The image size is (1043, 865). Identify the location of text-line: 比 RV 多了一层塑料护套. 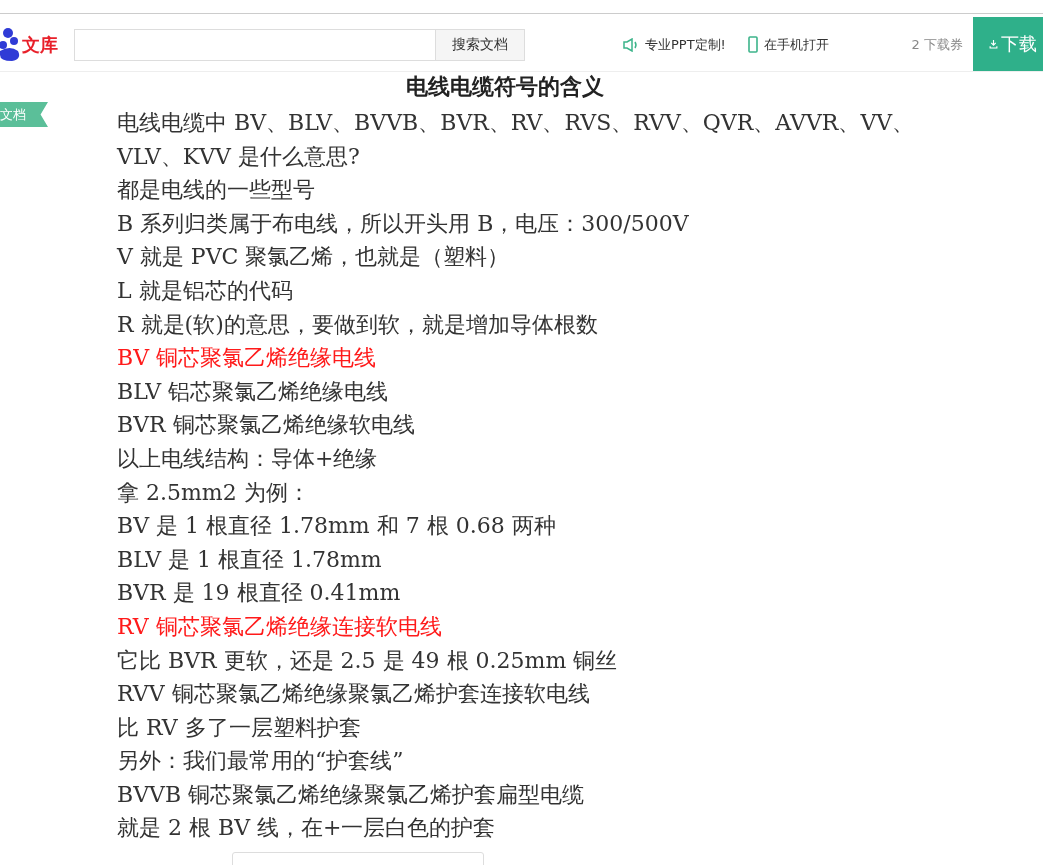
(239, 727).